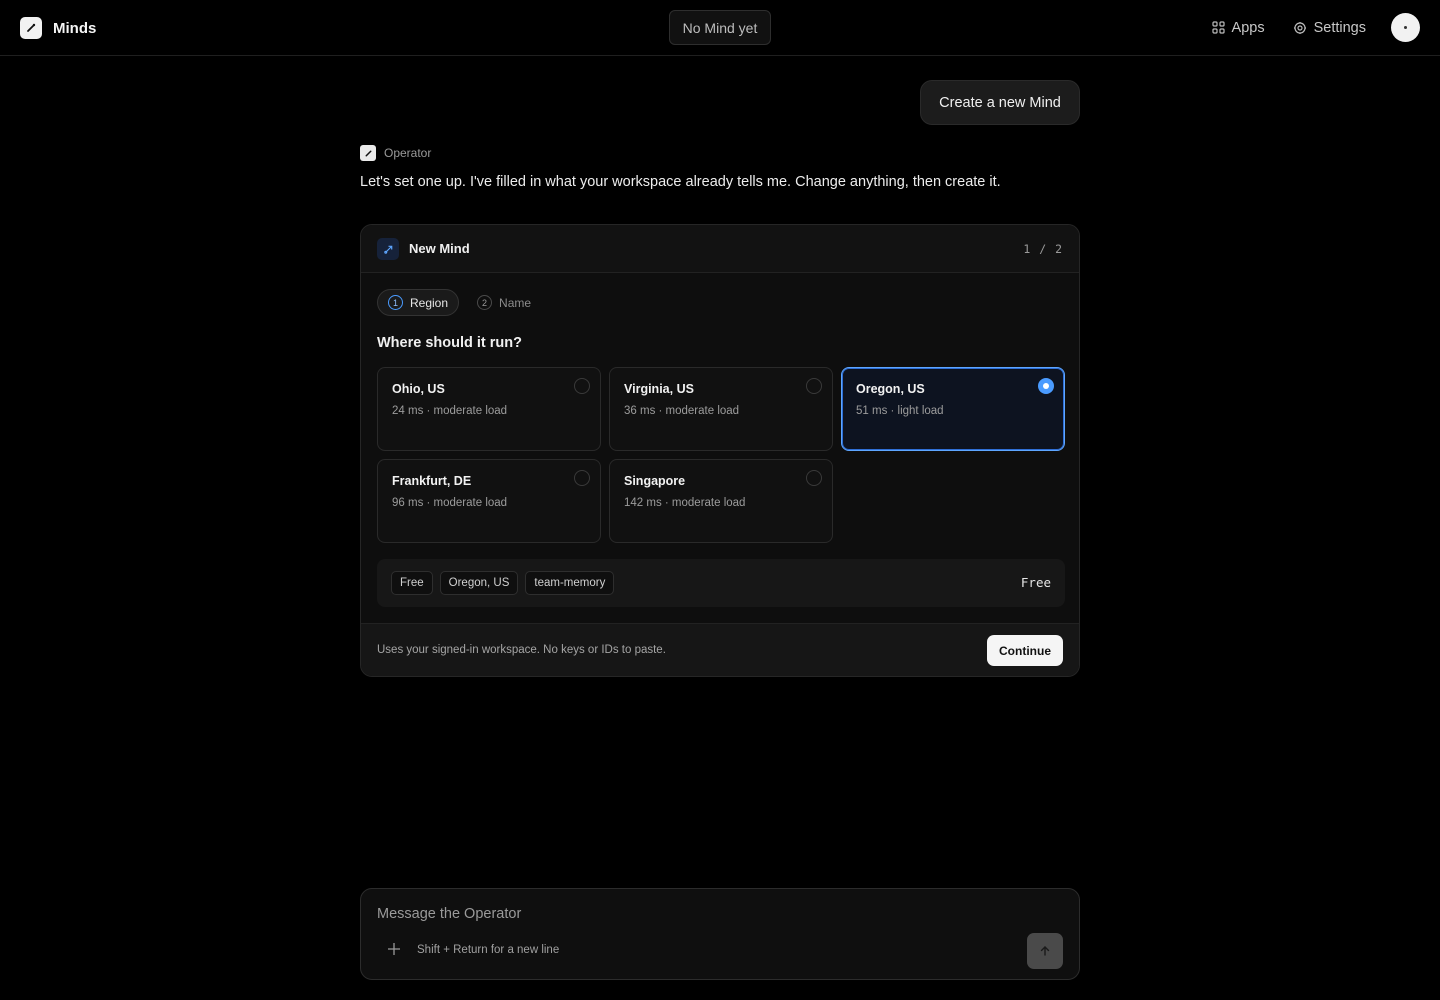 The image size is (1440, 1000). Describe the element at coordinates (75, 28) in the screenshot. I see `brand-name: Minds` at that location.